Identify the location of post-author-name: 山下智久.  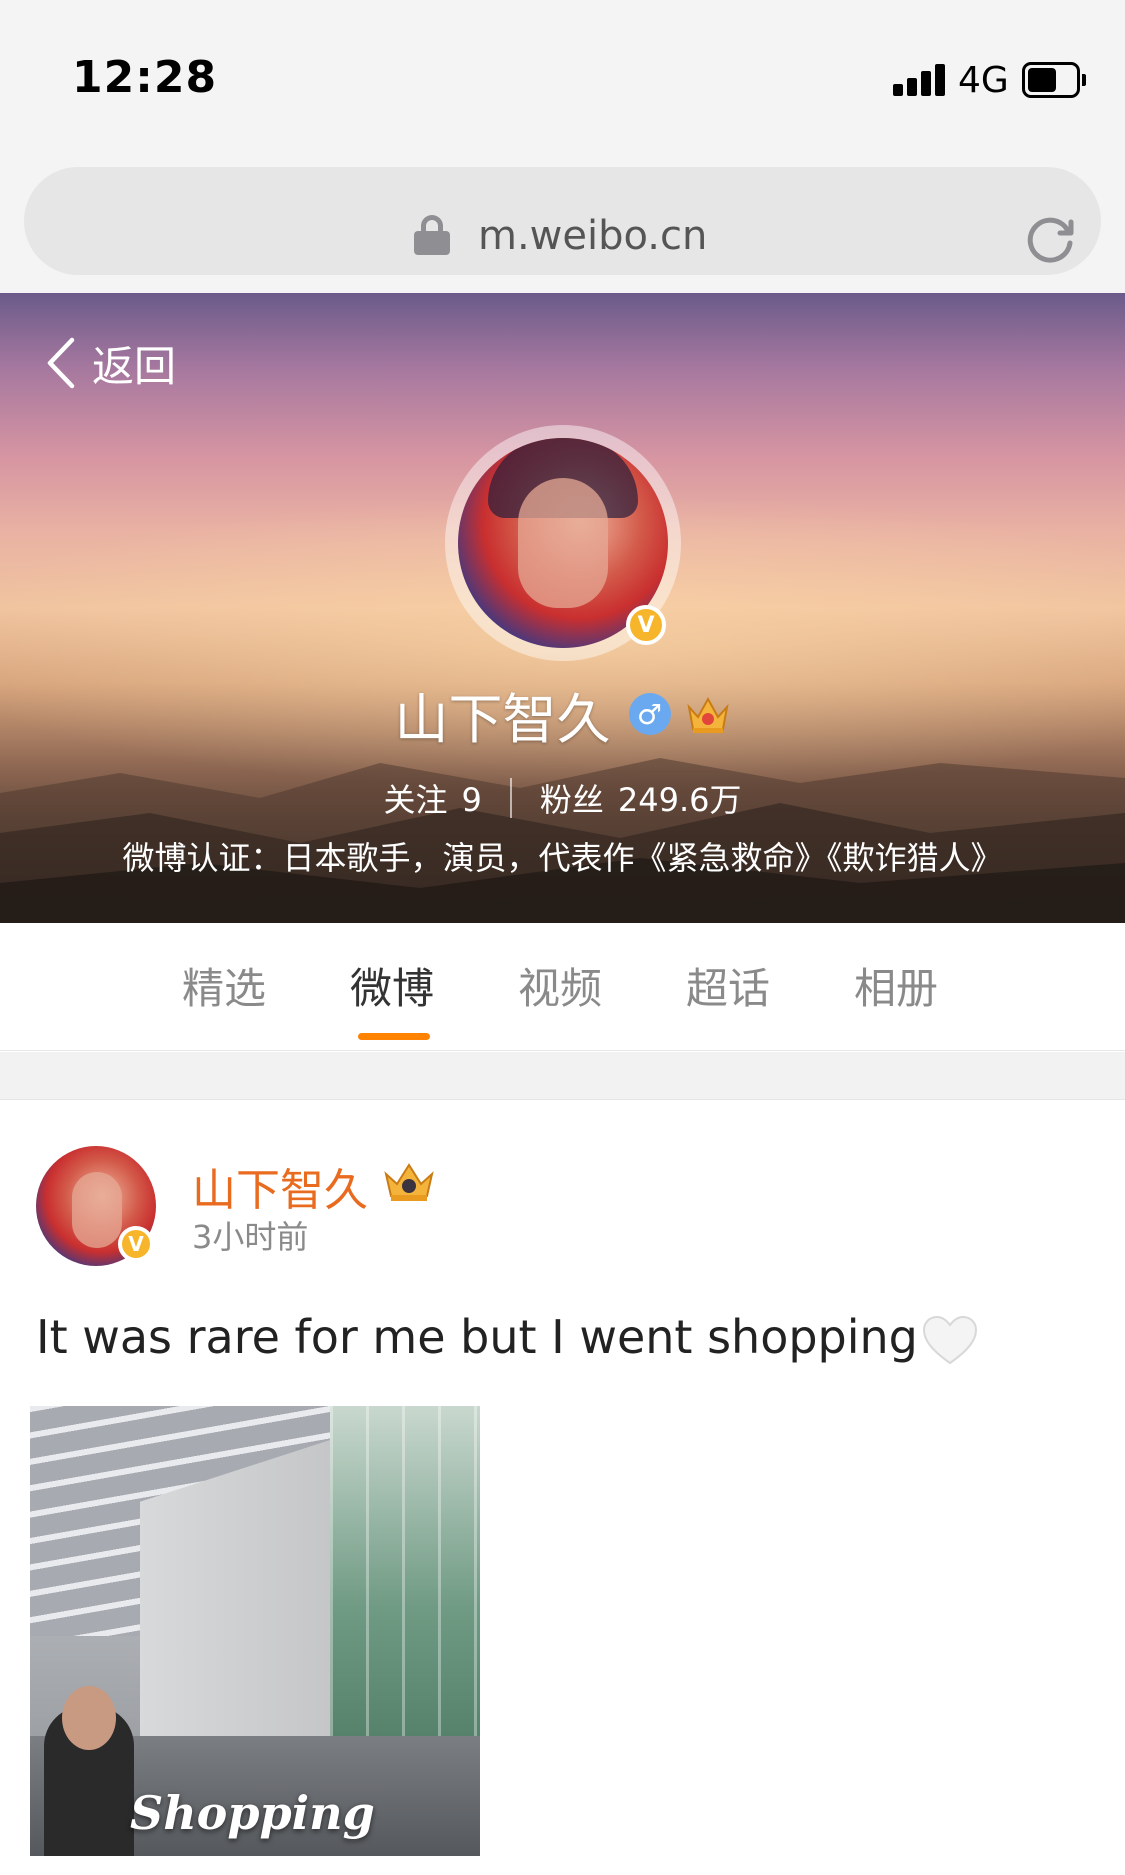
(280, 1186).